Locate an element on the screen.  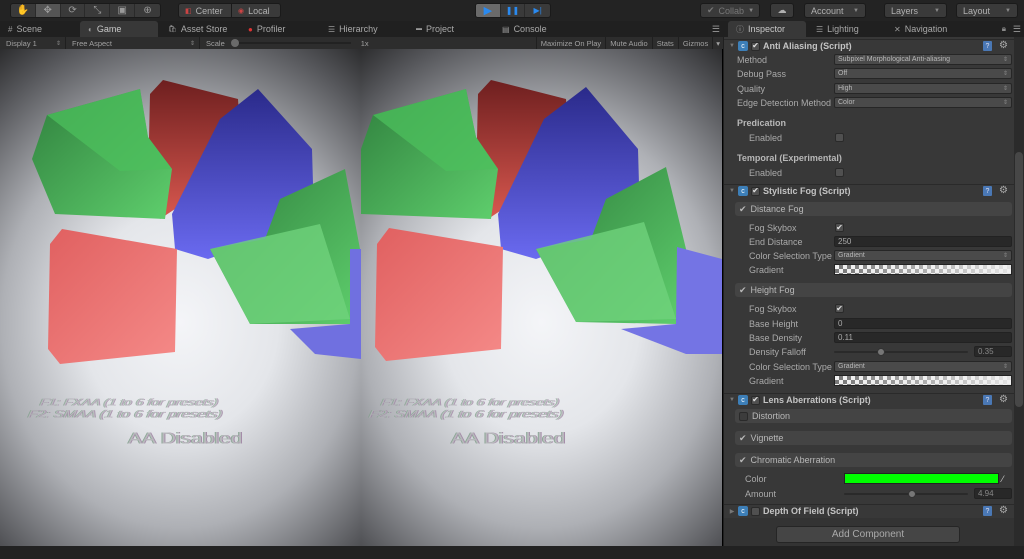
debug-pass-dropdown: Off ⇕ is located at coordinates (923, 73).